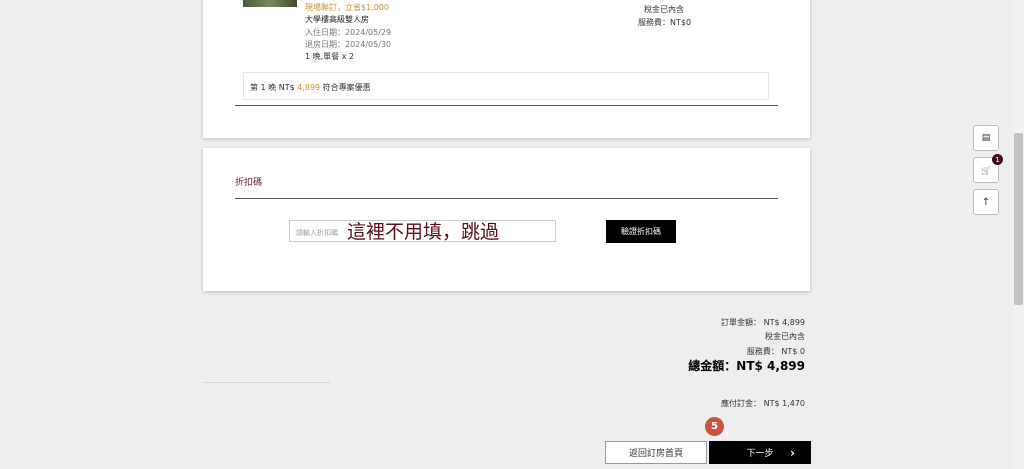 The width and height of the screenshot is (1024, 469). What do you see at coordinates (317, 233) in the screenshot?
I see `discount-placeholder: 請輸入折扣碼` at bounding box center [317, 233].